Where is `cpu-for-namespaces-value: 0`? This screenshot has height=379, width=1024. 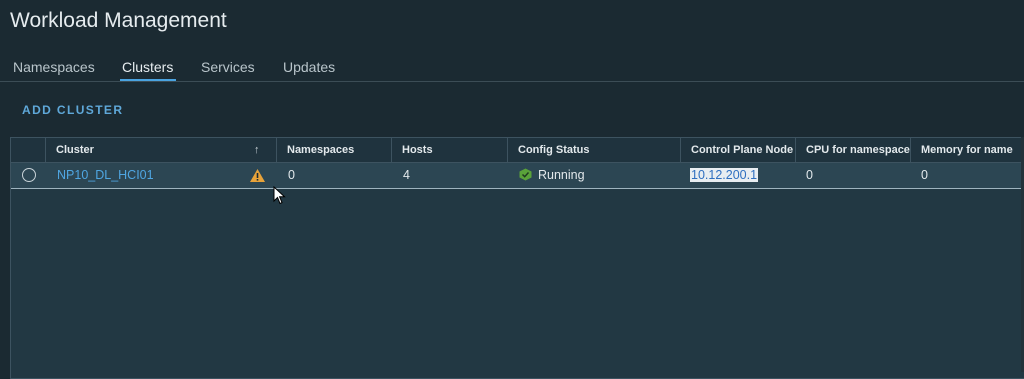 cpu-for-namespaces-value: 0 is located at coordinates (809, 175).